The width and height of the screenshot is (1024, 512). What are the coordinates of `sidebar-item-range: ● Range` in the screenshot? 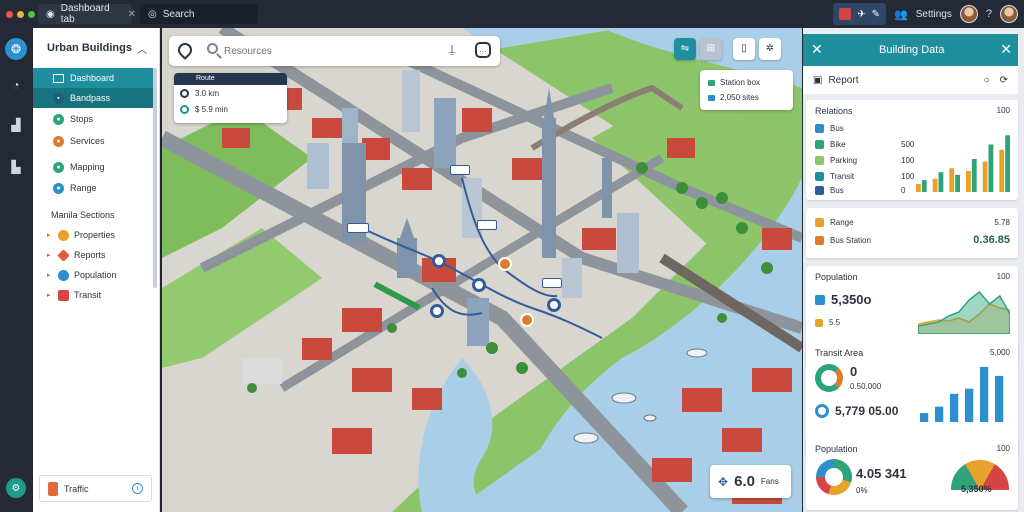 It's located at (93, 188).